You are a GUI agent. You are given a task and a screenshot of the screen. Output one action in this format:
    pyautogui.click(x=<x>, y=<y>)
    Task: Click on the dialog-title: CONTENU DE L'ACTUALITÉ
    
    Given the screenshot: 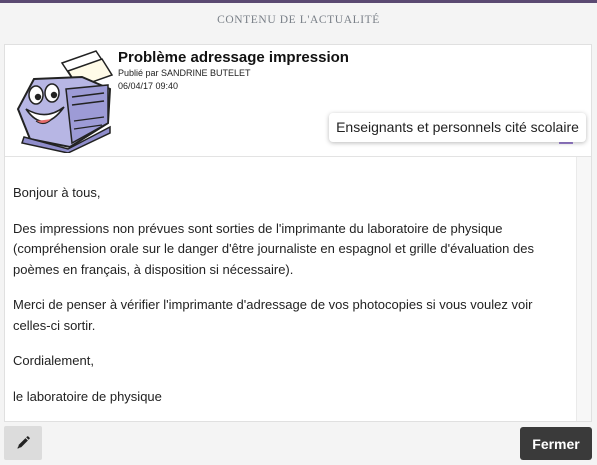 What is the action you would take?
    pyautogui.click(x=298, y=20)
    